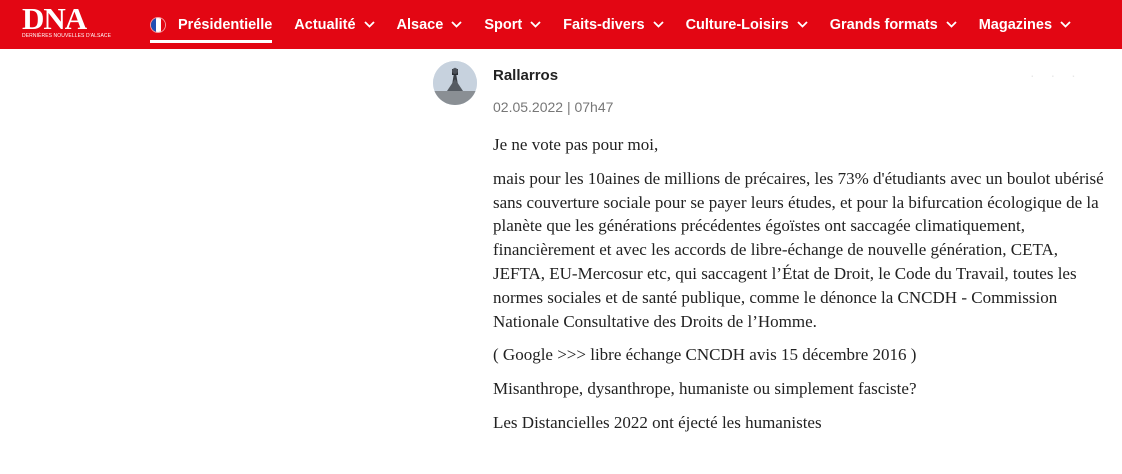 The height and width of the screenshot is (474, 1122). I want to click on nav-item-faits-divers: Faits-divers, so click(613, 24).